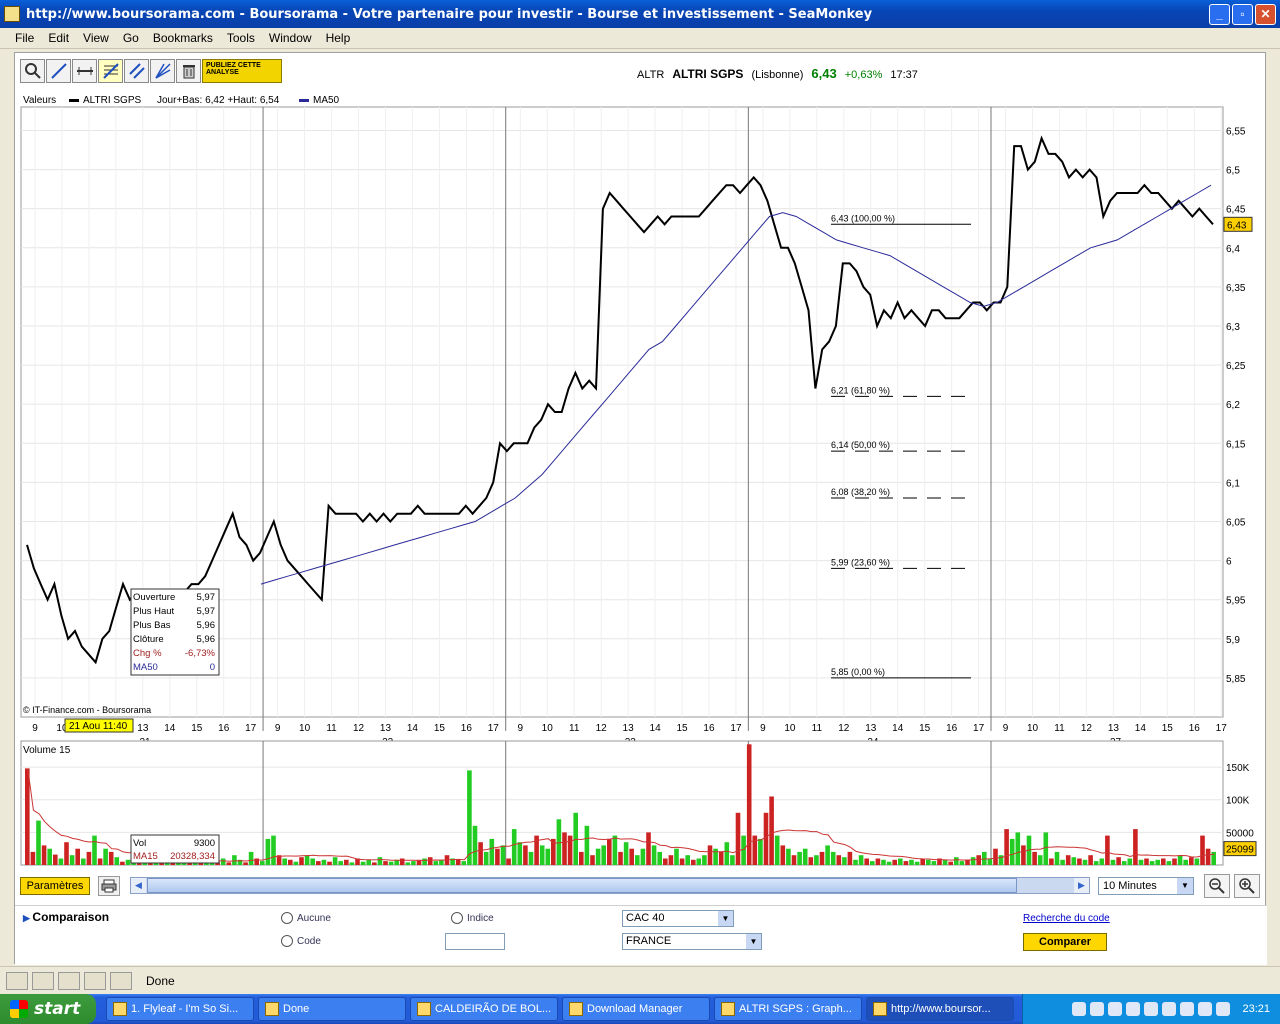 The image size is (1280, 1024). What do you see at coordinates (43, 980) in the screenshot?
I see `composer-icon` at bounding box center [43, 980].